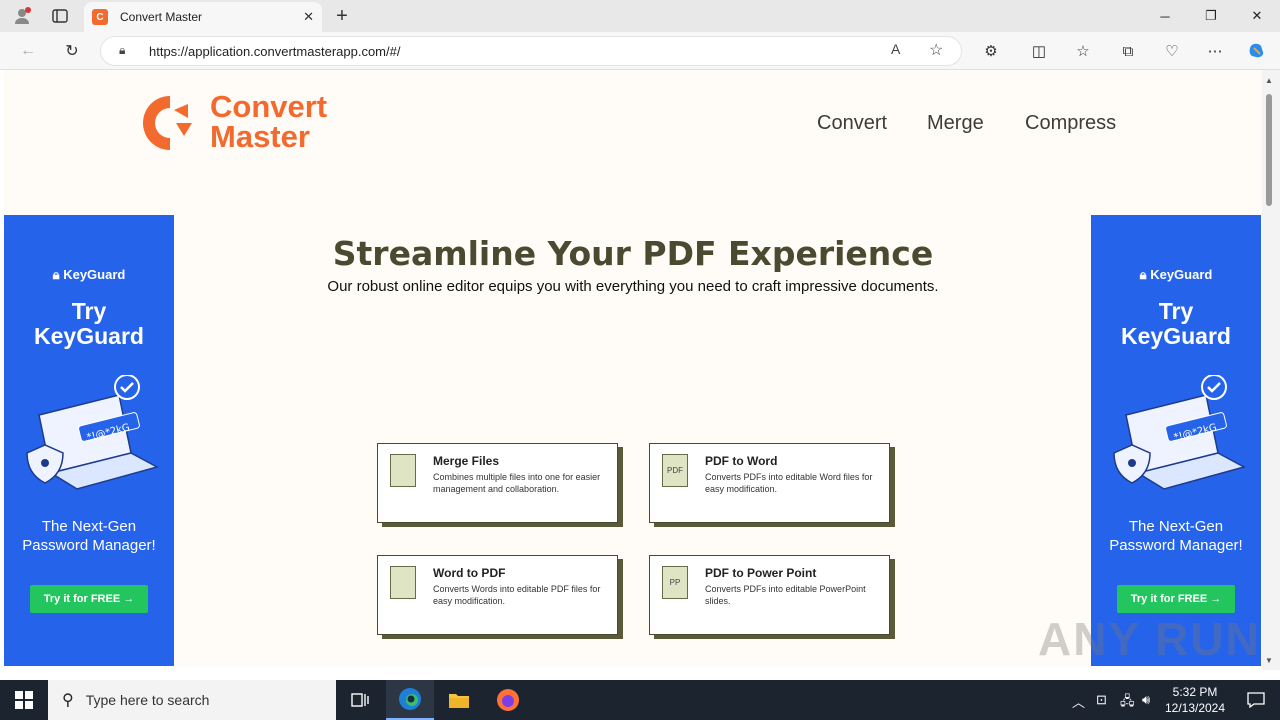  I want to click on tab-convert-master: C Convert Master ✕, so click(203, 17).